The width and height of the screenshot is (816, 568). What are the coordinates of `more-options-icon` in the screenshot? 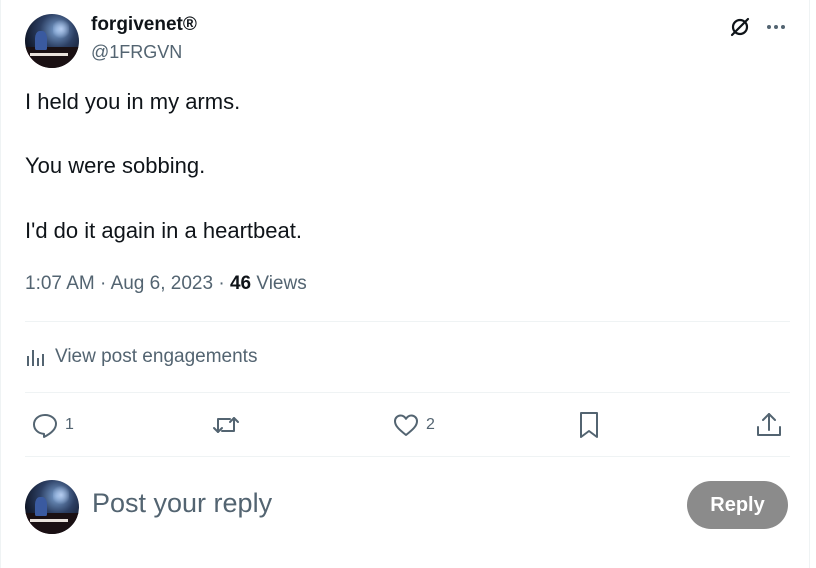 It's located at (776, 27).